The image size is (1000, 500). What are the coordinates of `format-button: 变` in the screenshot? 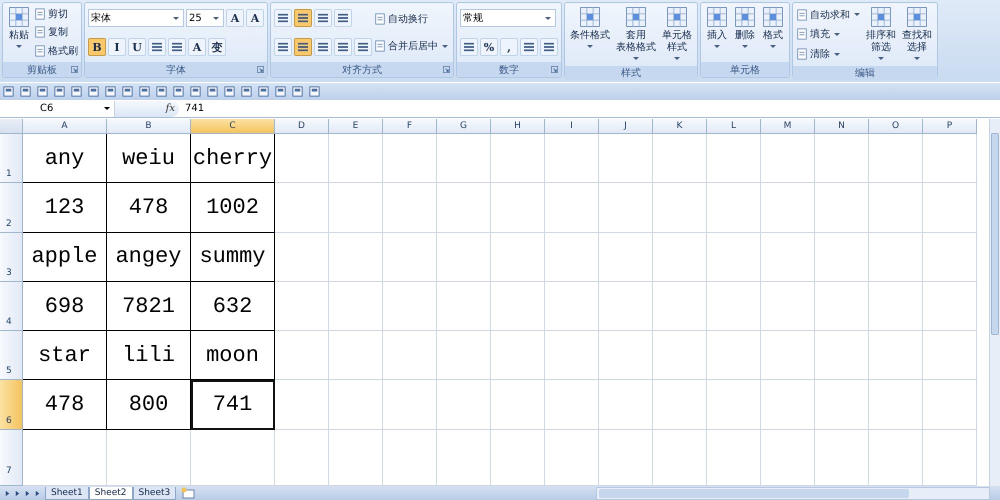 It's located at (217, 47).